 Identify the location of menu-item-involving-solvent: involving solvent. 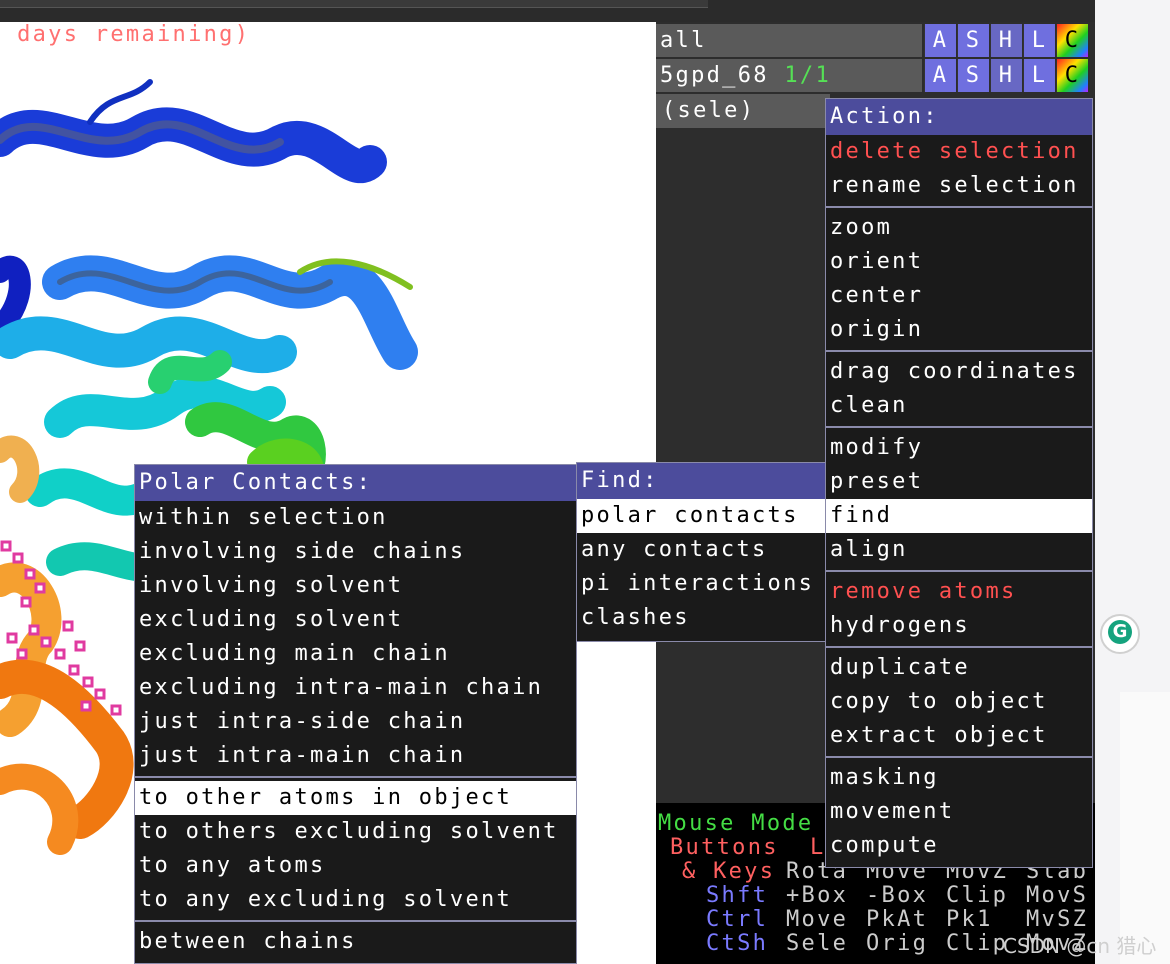
(355, 586).